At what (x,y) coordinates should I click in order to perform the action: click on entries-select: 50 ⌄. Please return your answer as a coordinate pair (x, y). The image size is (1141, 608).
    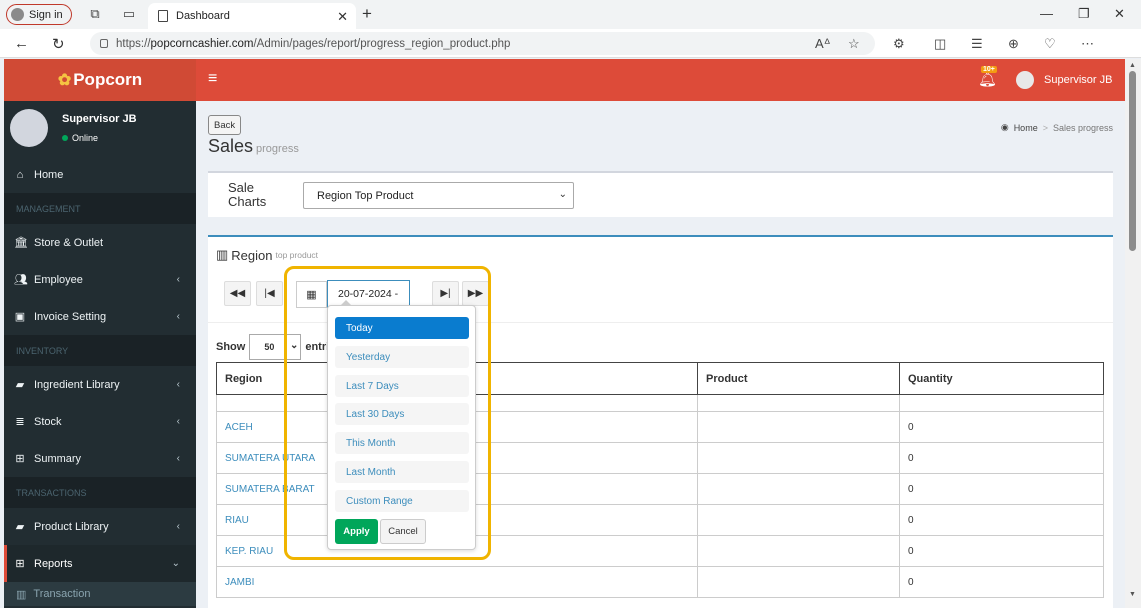
    Looking at the image, I should click on (275, 347).